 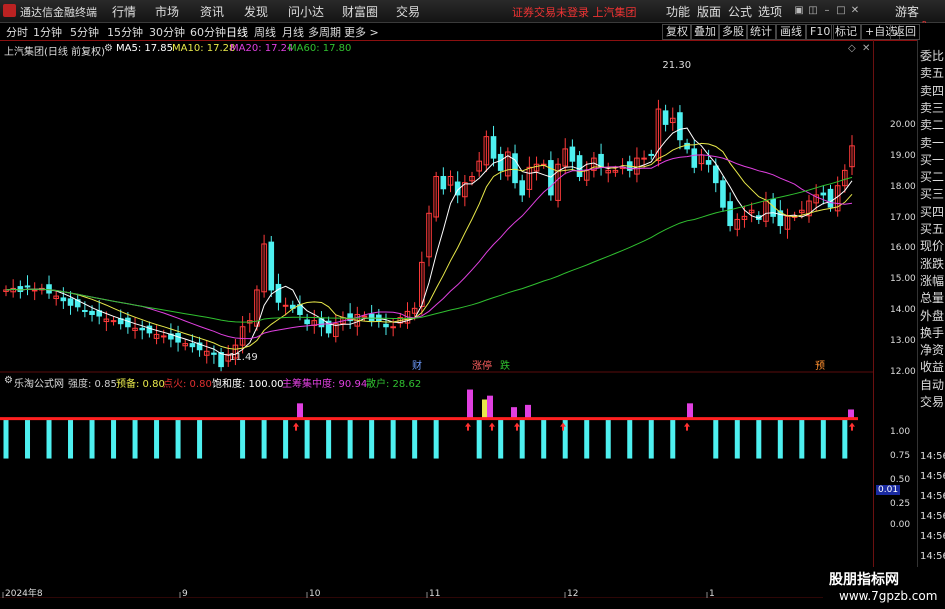 What do you see at coordinates (932, 193) in the screenshot?
I see `side-item: 买三` at bounding box center [932, 193].